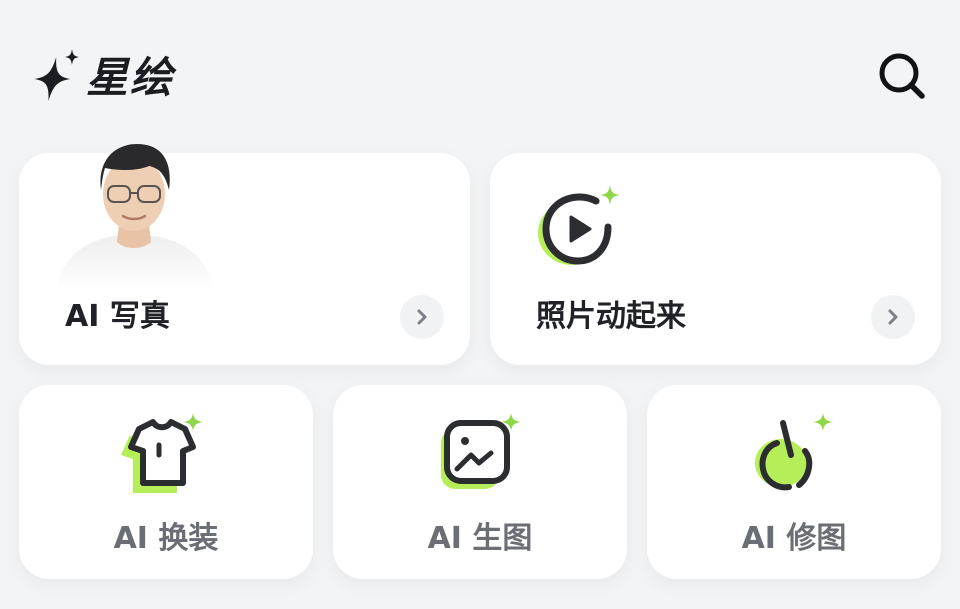 This screenshot has height=609, width=960. Describe the element at coordinates (481, 451) in the screenshot. I see `image-sparkle-icon` at that location.